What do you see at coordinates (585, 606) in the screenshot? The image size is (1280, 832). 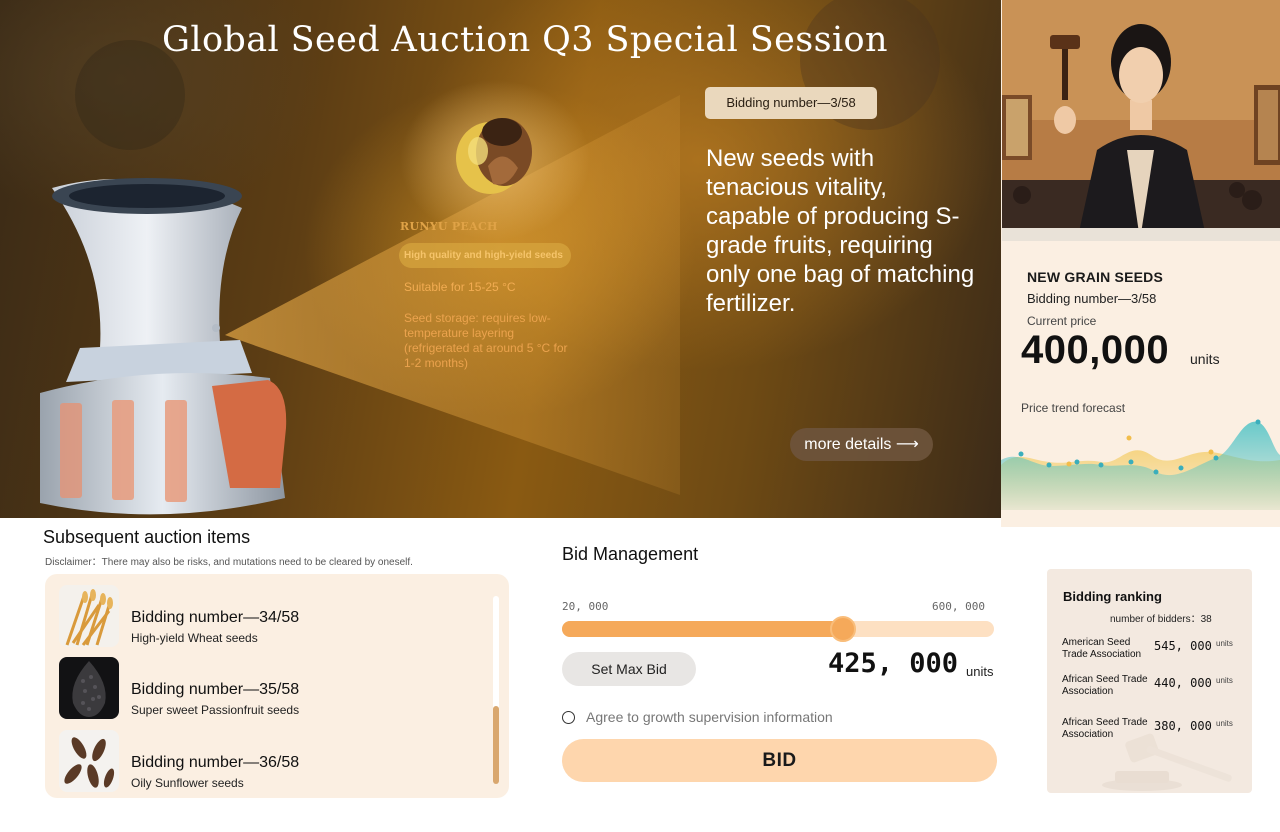 I see `slider-min-label: 20, 000` at bounding box center [585, 606].